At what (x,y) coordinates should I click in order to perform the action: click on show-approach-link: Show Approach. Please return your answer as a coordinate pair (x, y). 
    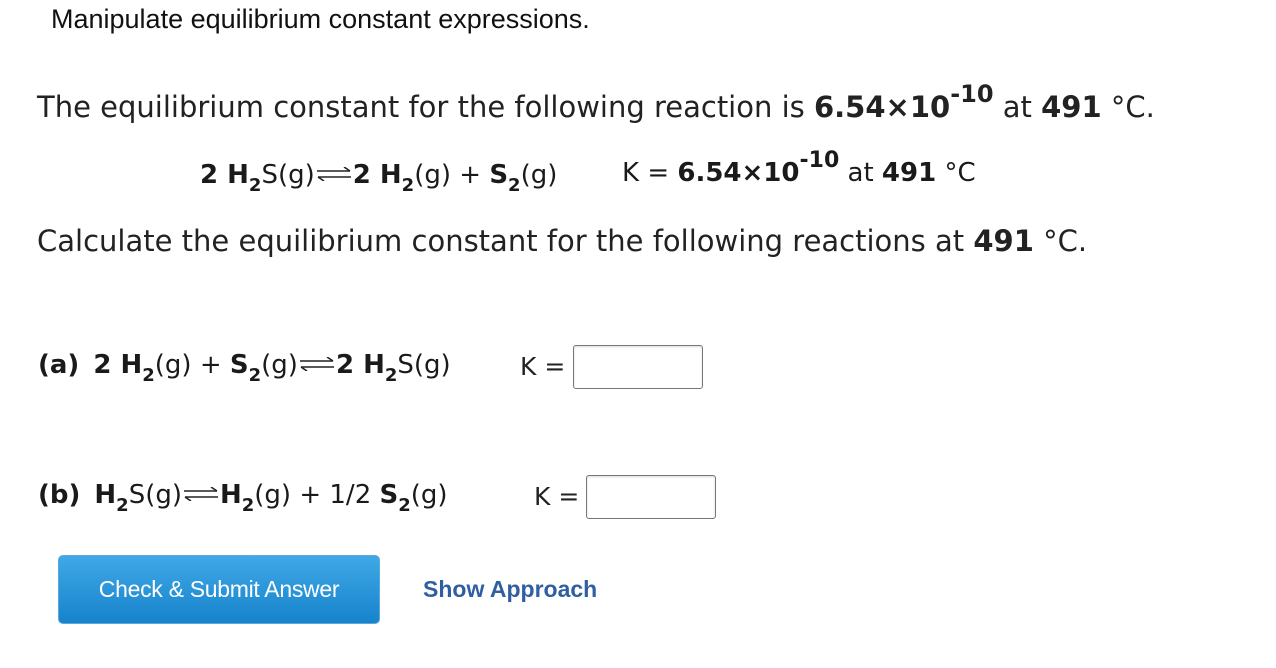
    Looking at the image, I should click on (510, 589).